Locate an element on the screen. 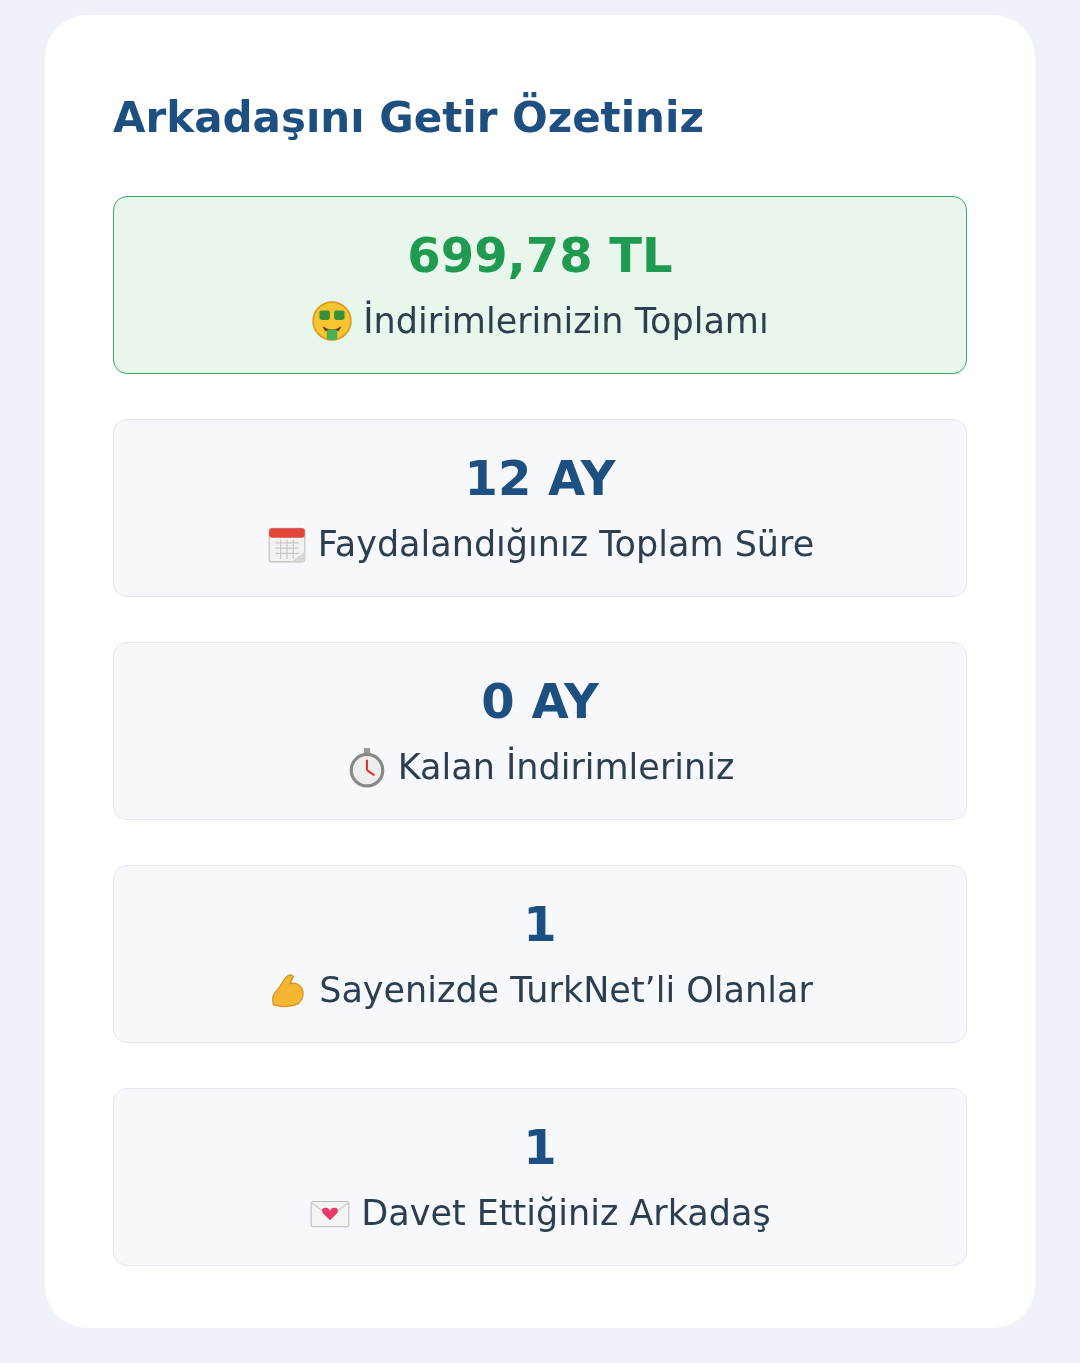 The height and width of the screenshot is (1363, 1080). stat-label: Kalan İndirimleriniz is located at coordinates (566, 766).